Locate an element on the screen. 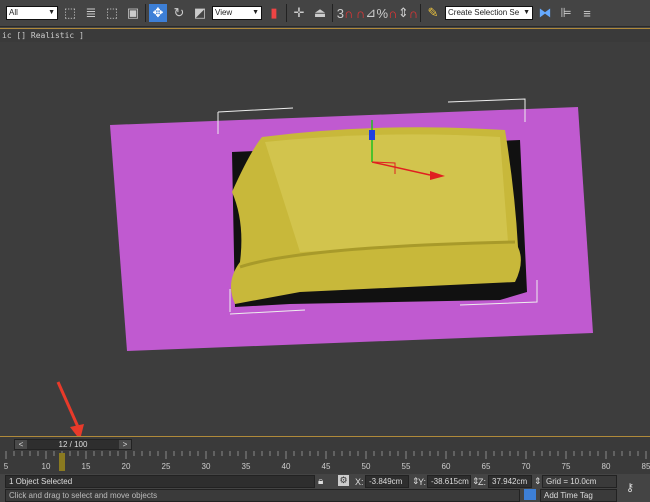  percent-snap-icon: % ∩ is located at coordinates (387, 13).